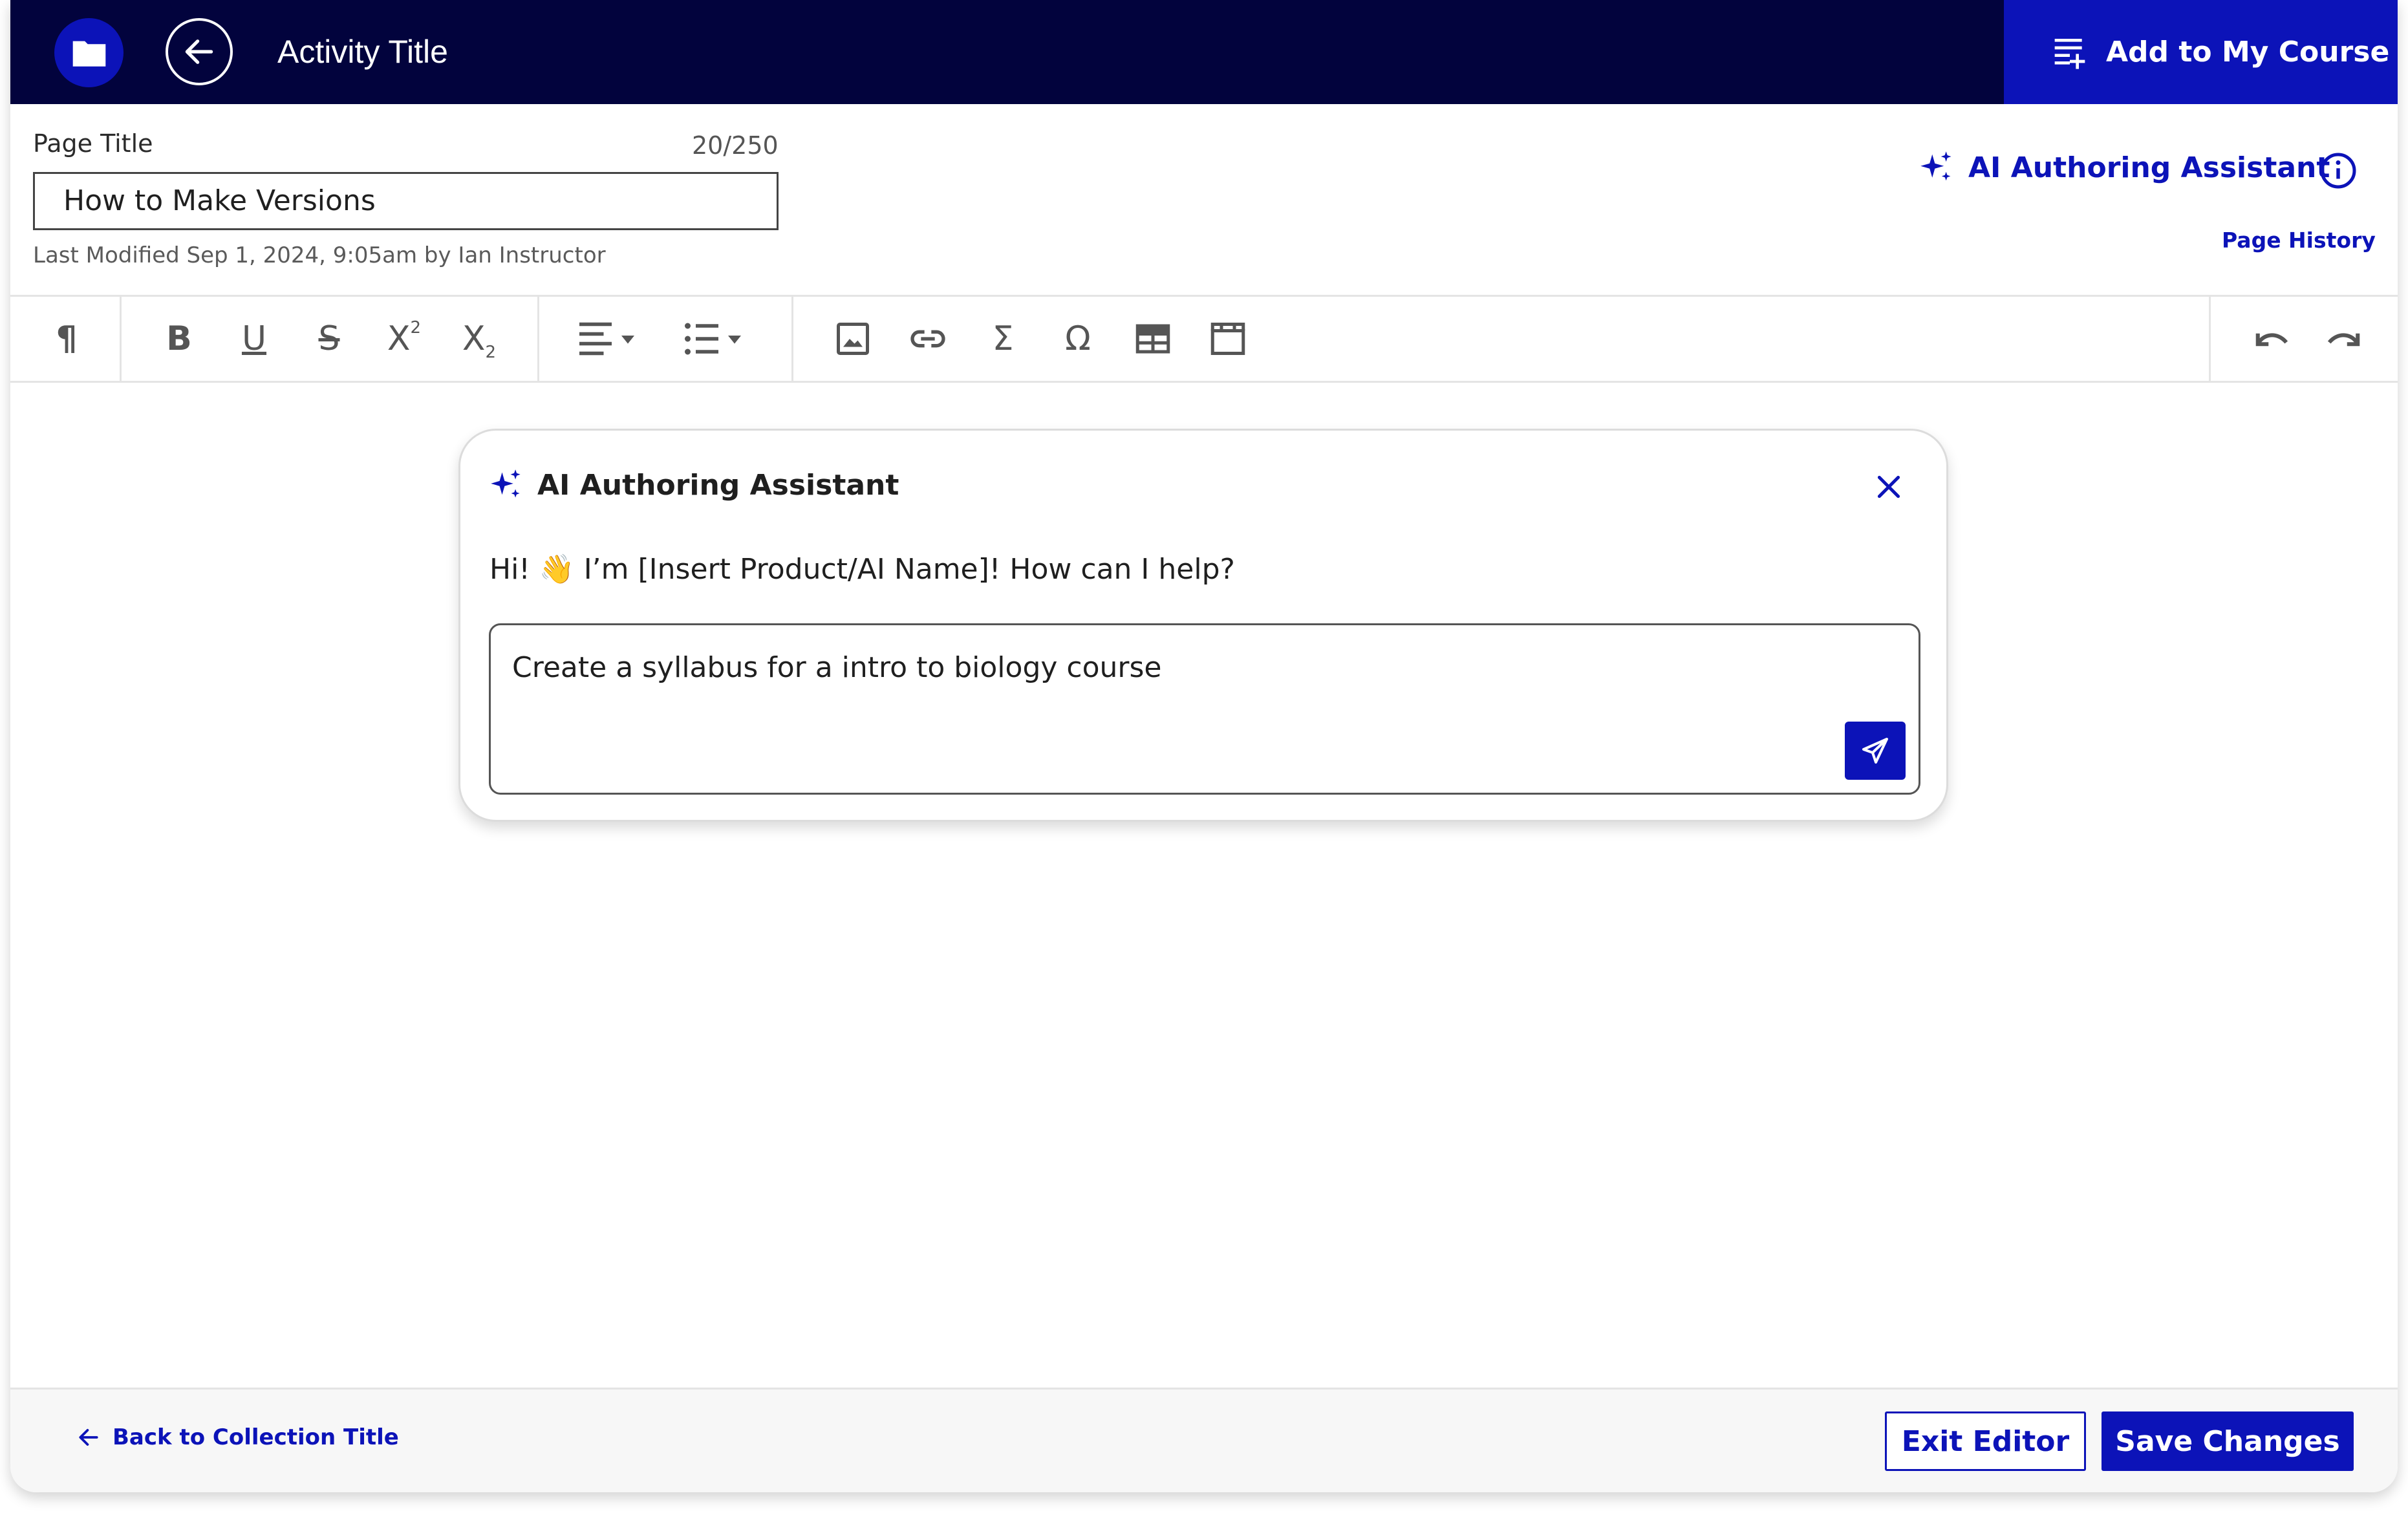 The width and height of the screenshot is (2408, 1513). Describe the element at coordinates (1204, 52) in the screenshot. I see `top-bar: Activity Title Add to My Course` at that location.